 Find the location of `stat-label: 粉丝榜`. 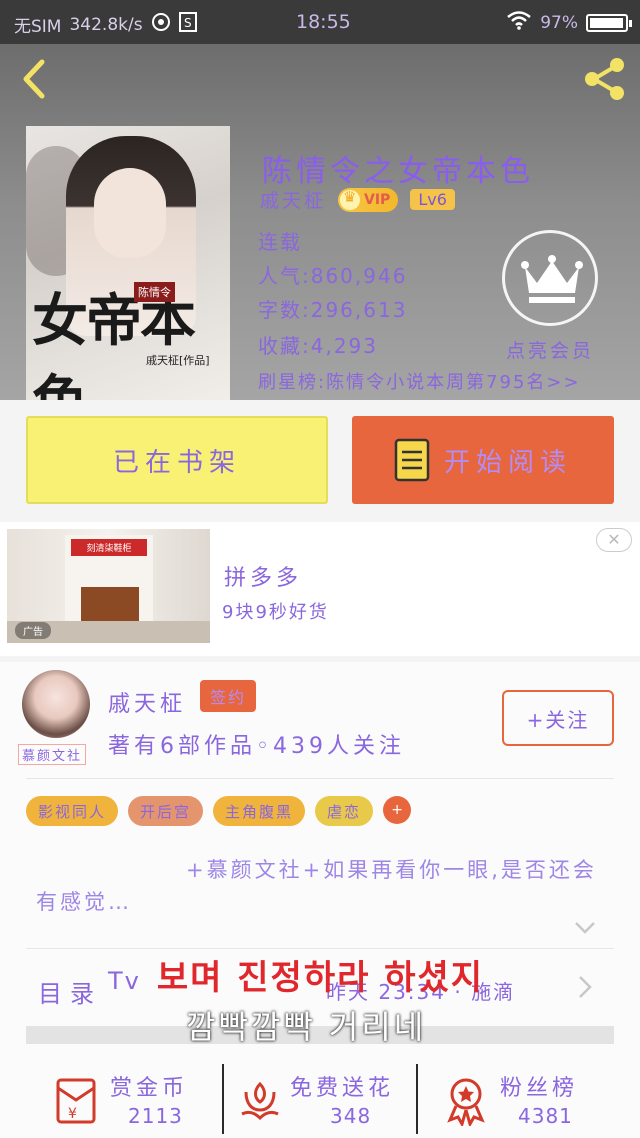

stat-label: 粉丝榜 is located at coordinates (539, 1088).